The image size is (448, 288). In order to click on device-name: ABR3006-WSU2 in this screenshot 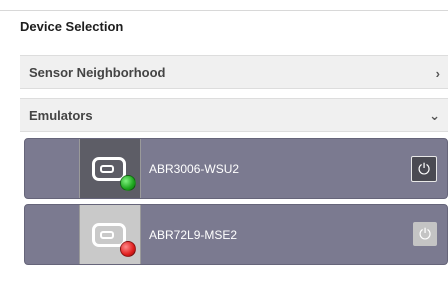, I will do `click(194, 168)`.